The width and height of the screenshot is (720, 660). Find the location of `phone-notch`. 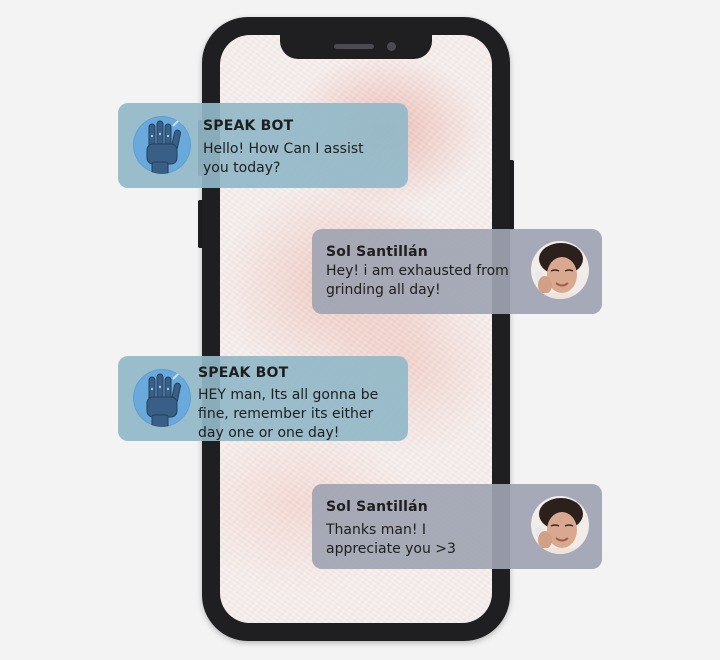

phone-notch is located at coordinates (356, 47).